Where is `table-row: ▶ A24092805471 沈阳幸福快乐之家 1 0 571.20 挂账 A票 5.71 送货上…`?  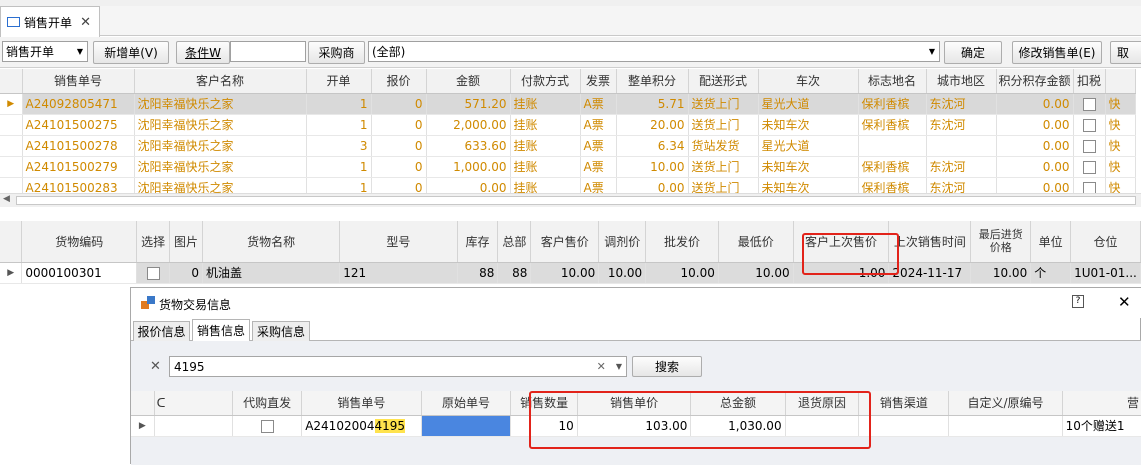 table-row: ▶ A24092805471 沈阳幸福快乐之家 1 0 571.20 挂账 A票 5.71 送货上… is located at coordinates (568, 104).